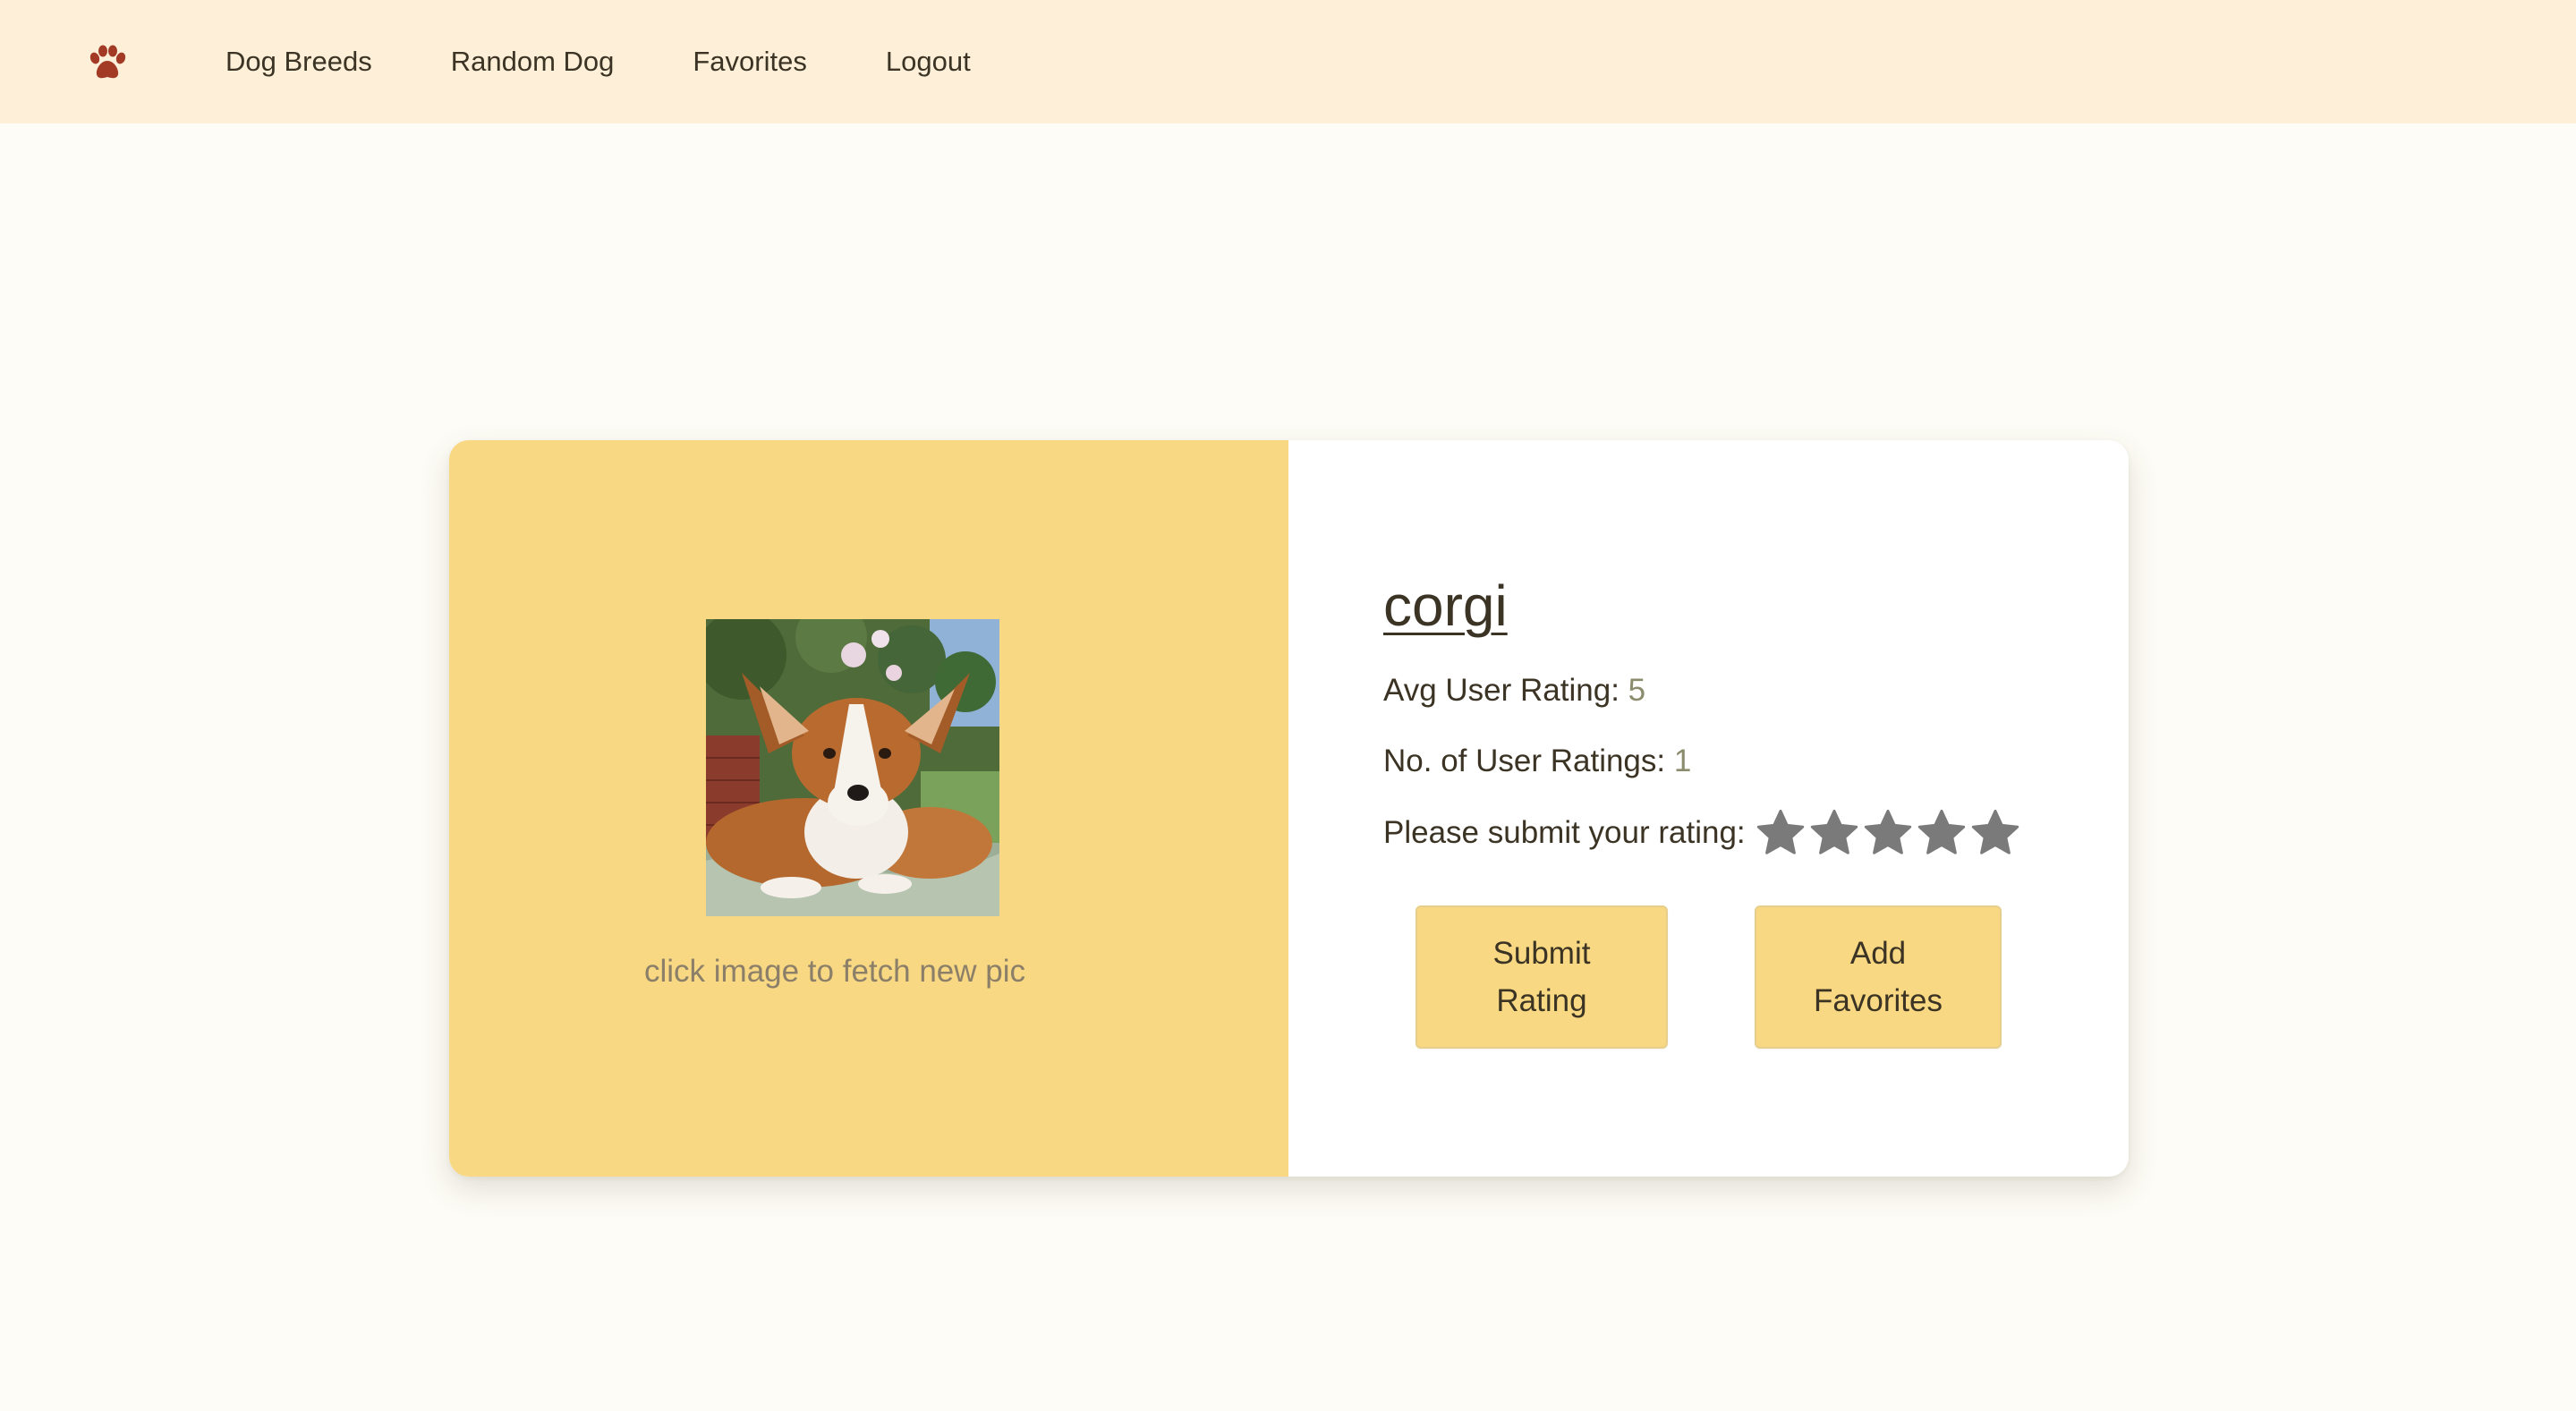 This screenshot has height=1411, width=2576. What do you see at coordinates (533, 62) in the screenshot?
I see `nav-link-random-dog: Random Dog` at bounding box center [533, 62].